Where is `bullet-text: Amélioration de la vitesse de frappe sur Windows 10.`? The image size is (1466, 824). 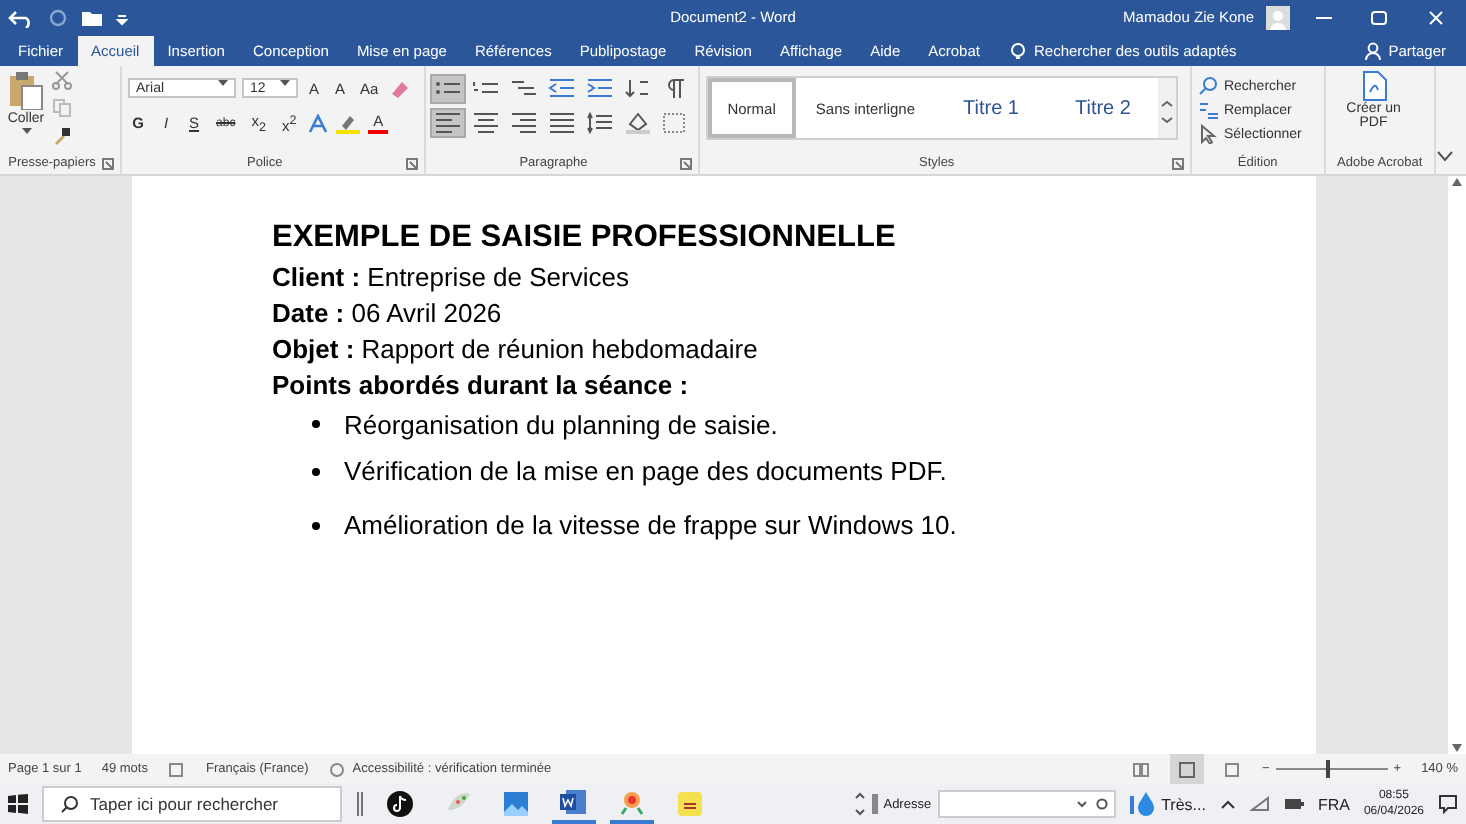
bullet-text: Amélioration de la vitesse de frappe sur Windows 10. is located at coordinates (650, 525).